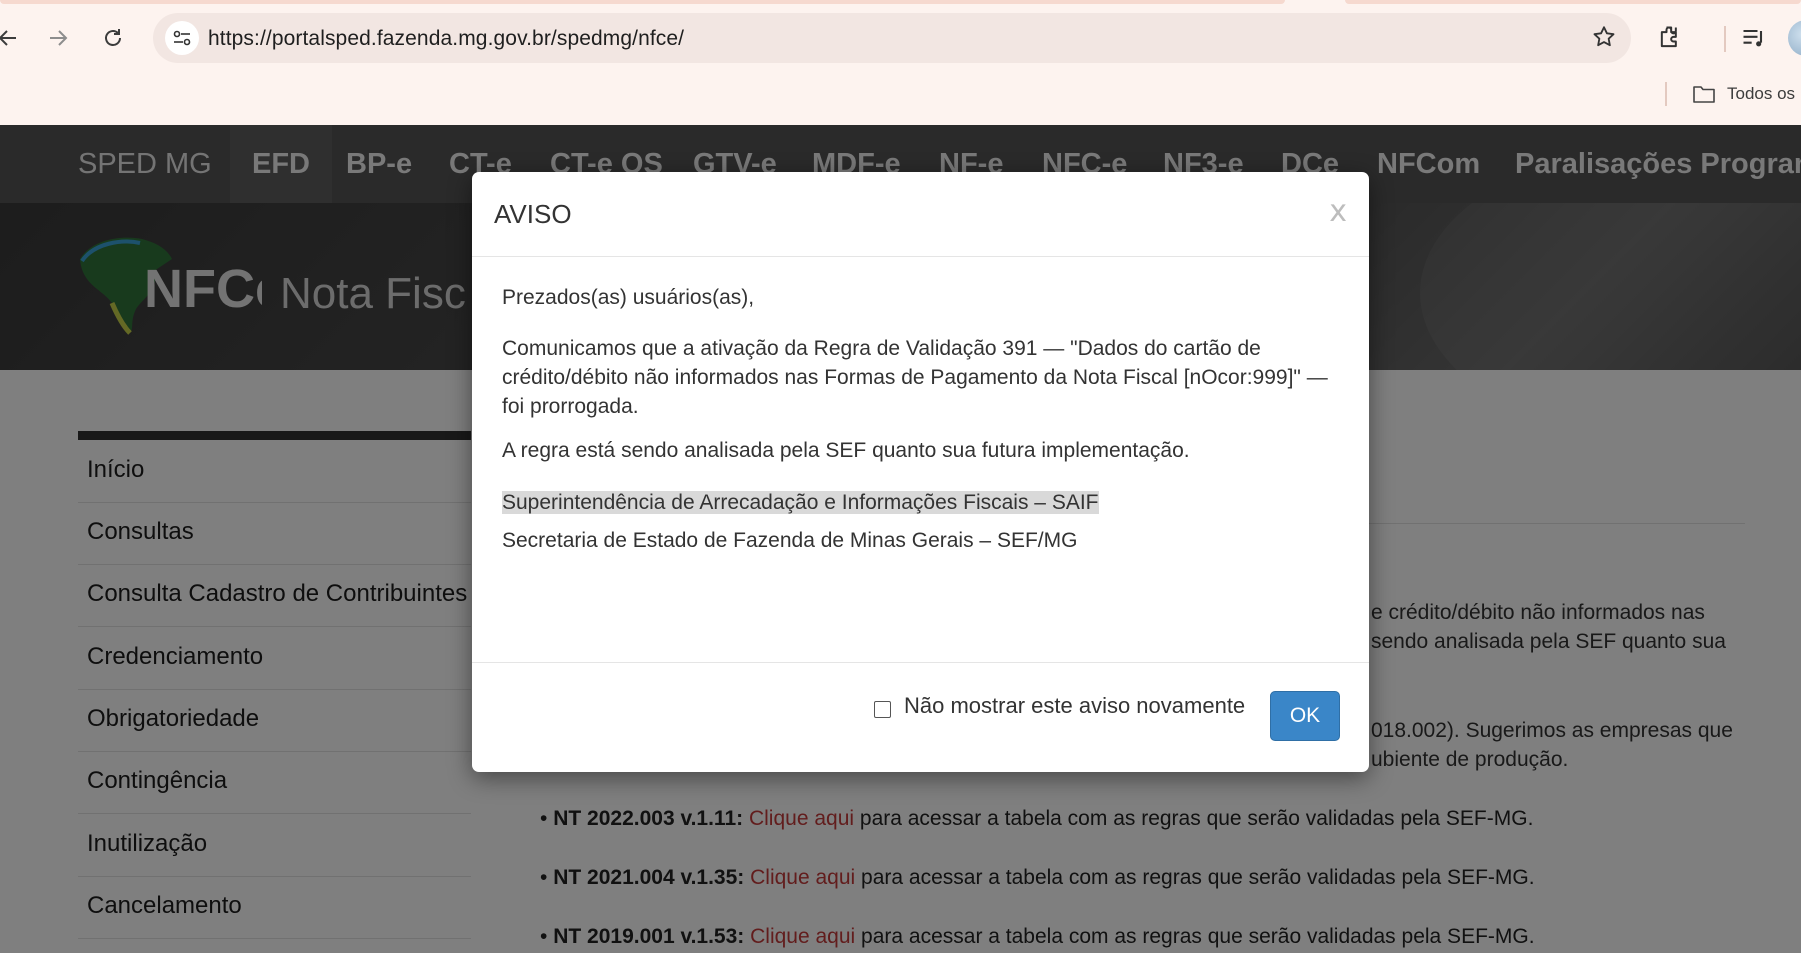  What do you see at coordinates (1725, 39) in the screenshot?
I see `toolbar-divider` at bounding box center [1725, 39].